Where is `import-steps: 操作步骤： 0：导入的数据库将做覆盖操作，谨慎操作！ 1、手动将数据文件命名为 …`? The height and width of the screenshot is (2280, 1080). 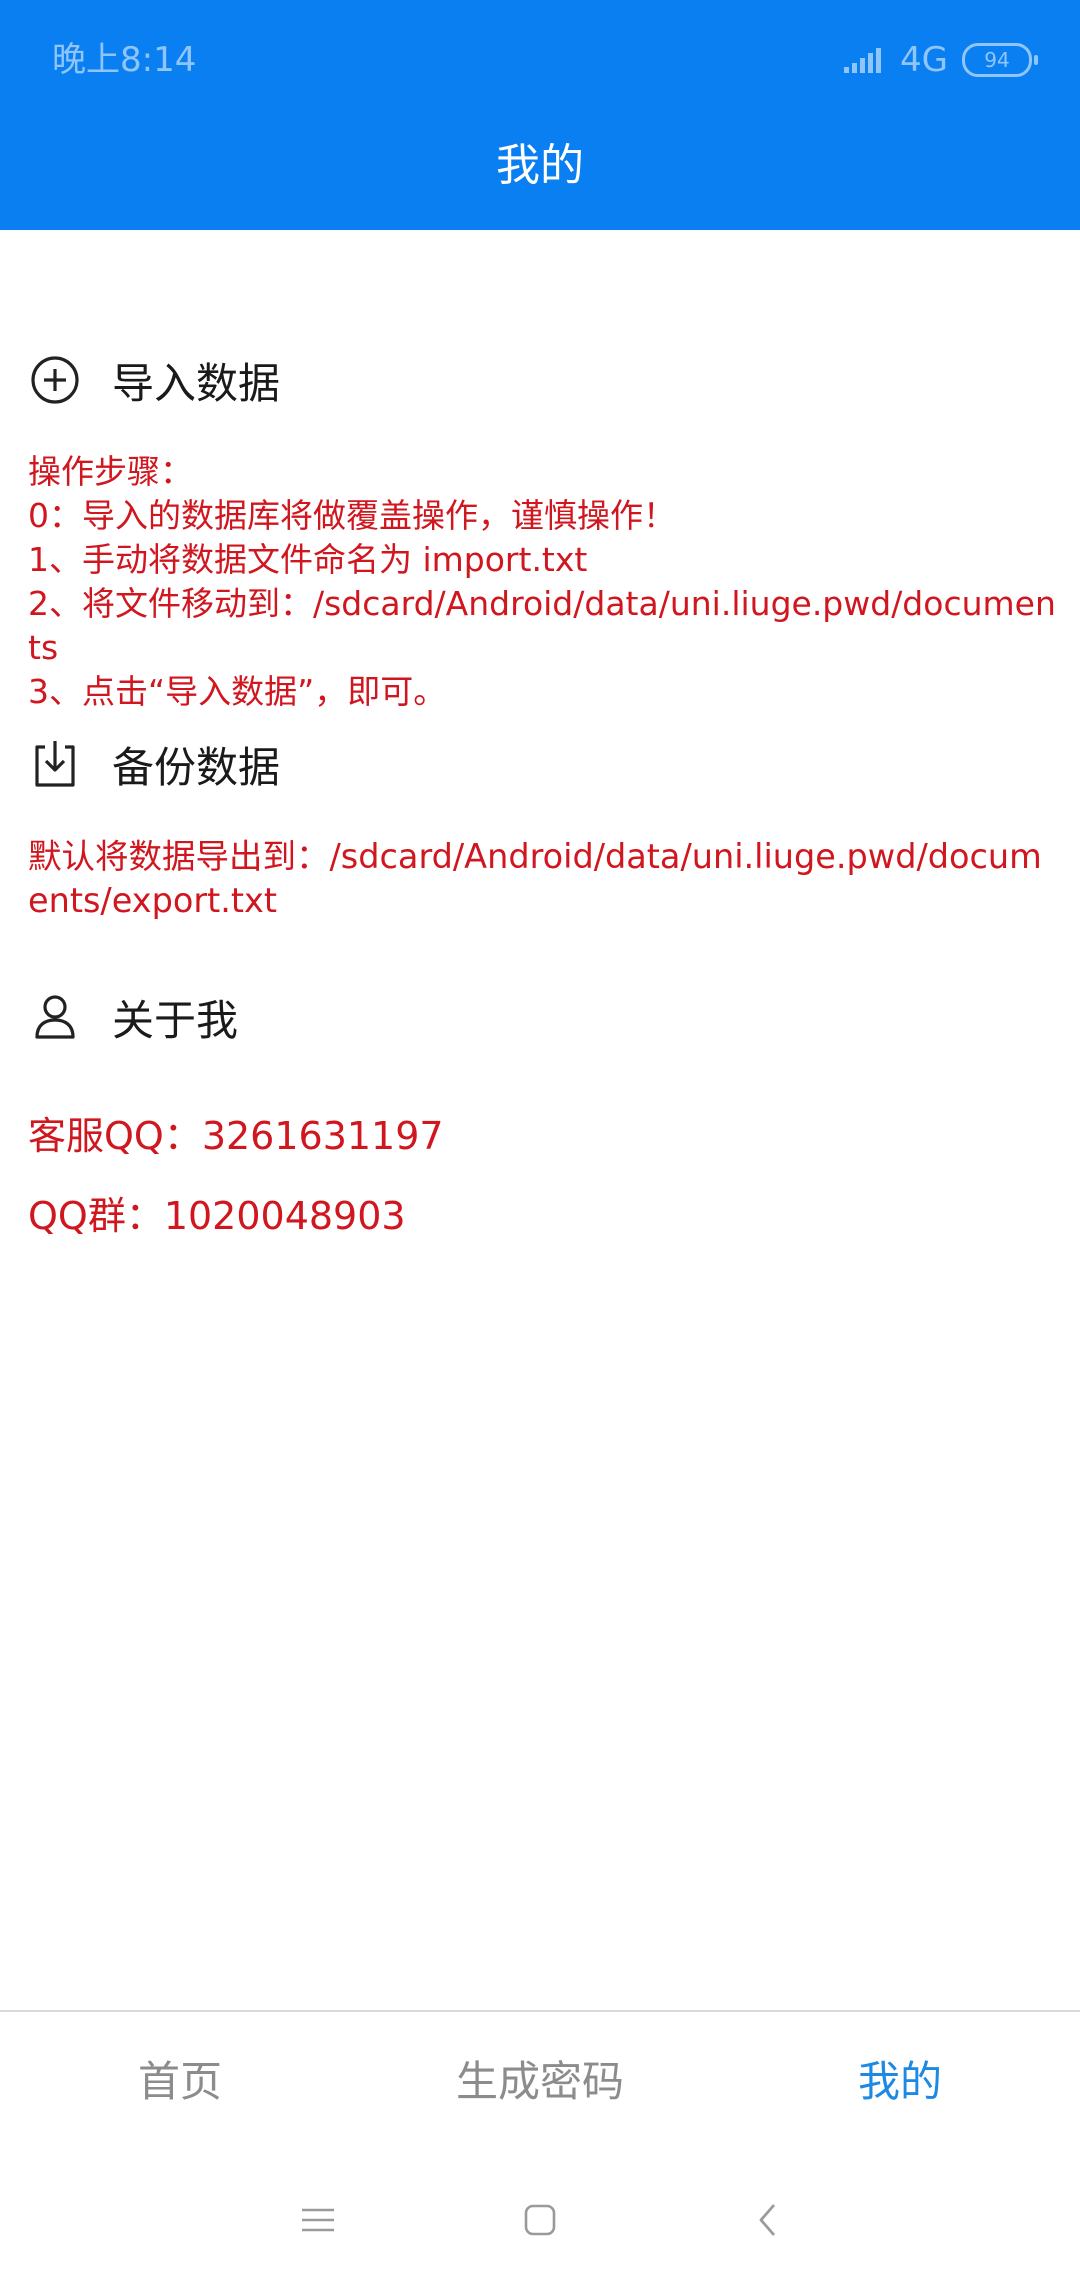
import-steps: 操作步骤： 0：导入的数据库将做覆盖操作，谨慎操作！ 1、手动将数据文件命名为 … is located at coordinates (543, 582).